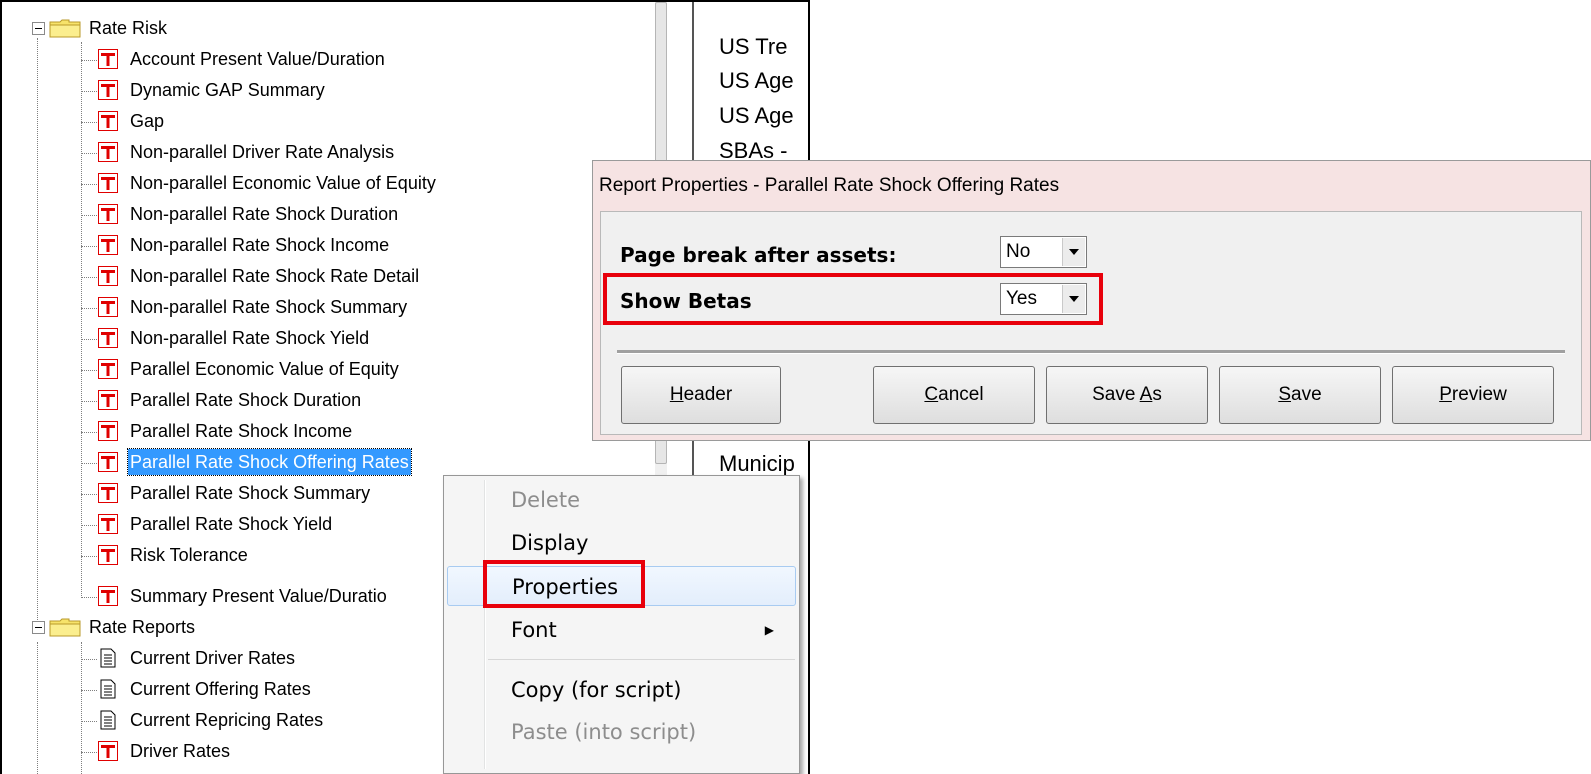 Image resolution: width=1591 pixels, height=774 pixels. I want to click on tree-item-label: Dynamic GAP Summary, so click(227, 90).